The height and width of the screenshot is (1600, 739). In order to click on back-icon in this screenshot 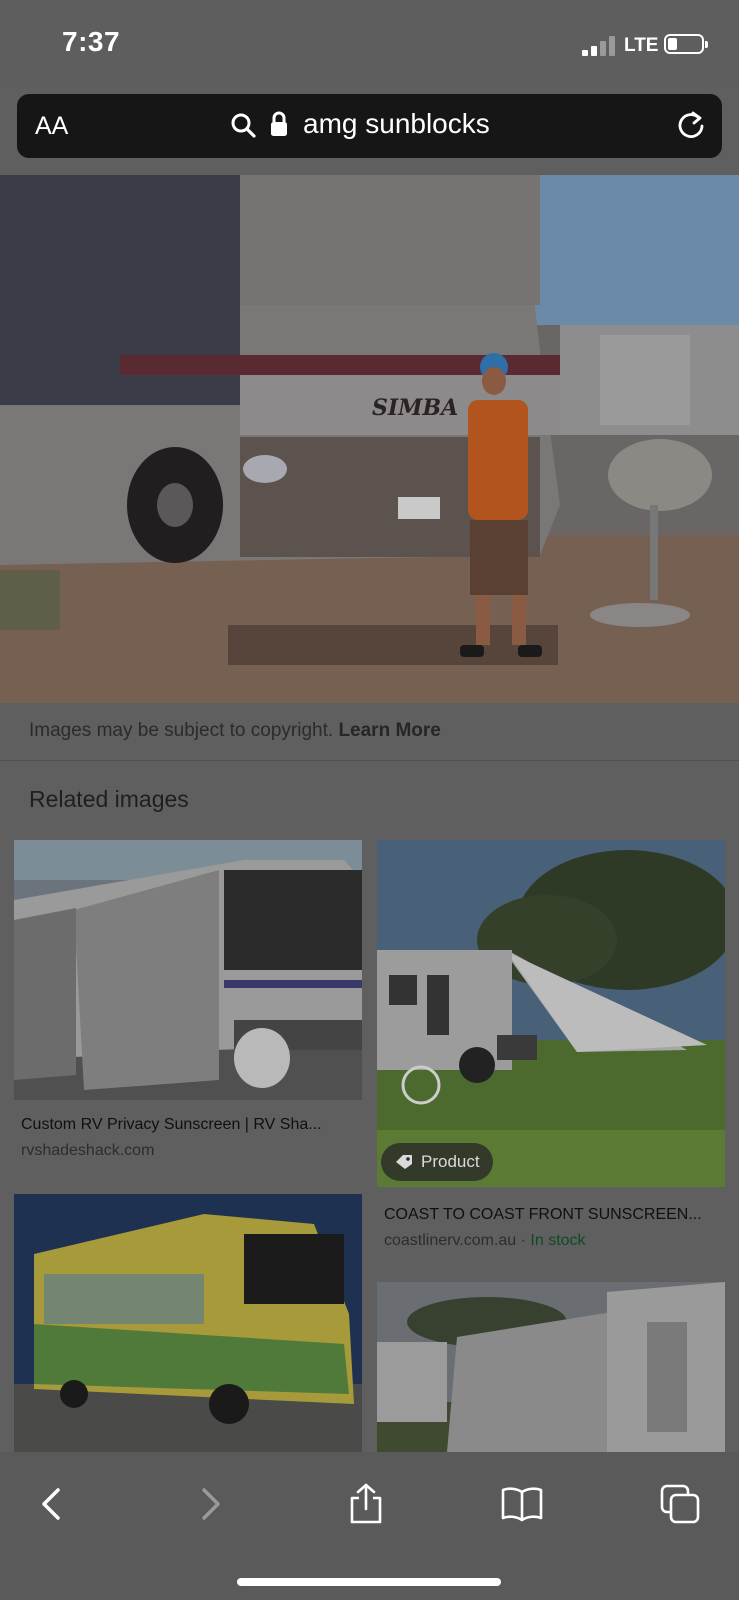, I will do `click(52, 1504)`.